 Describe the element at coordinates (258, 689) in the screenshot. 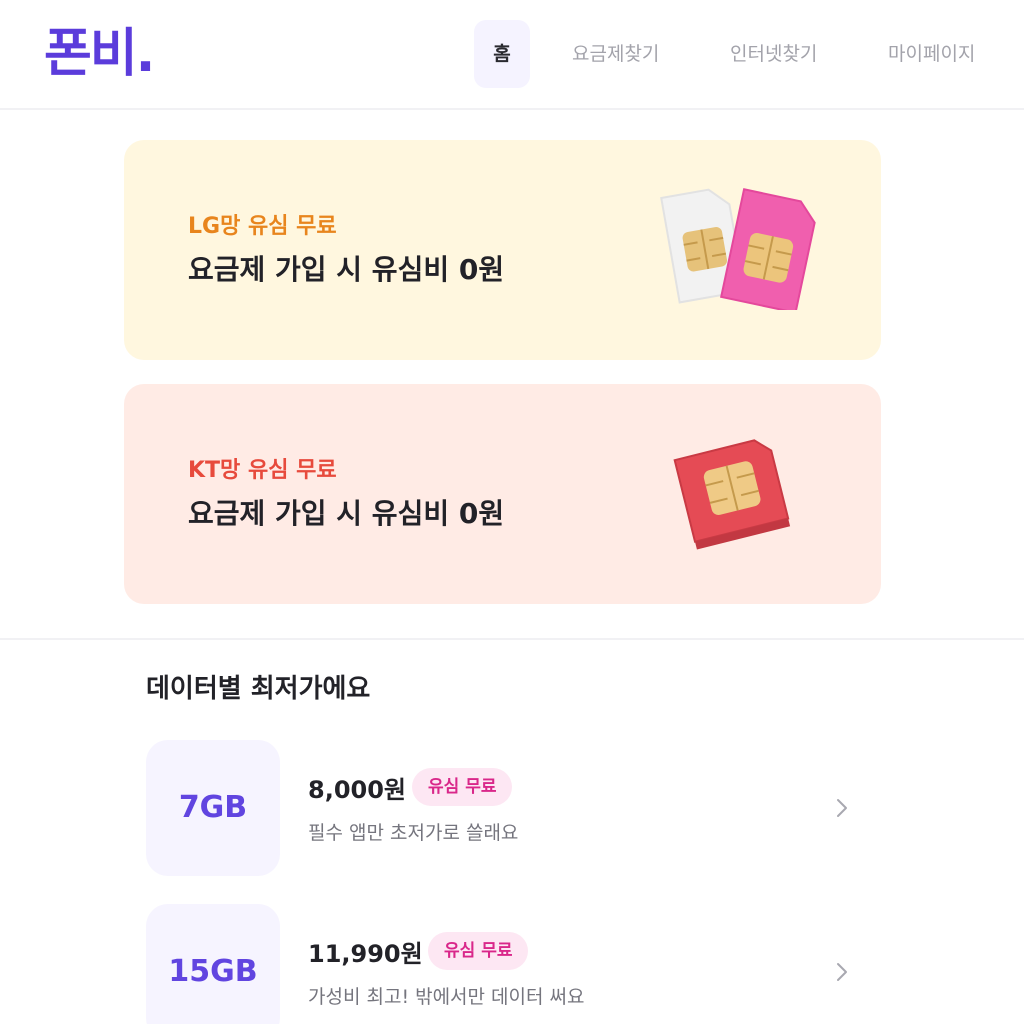

I see `section-title: 데이터별 최저가에요` at that location.